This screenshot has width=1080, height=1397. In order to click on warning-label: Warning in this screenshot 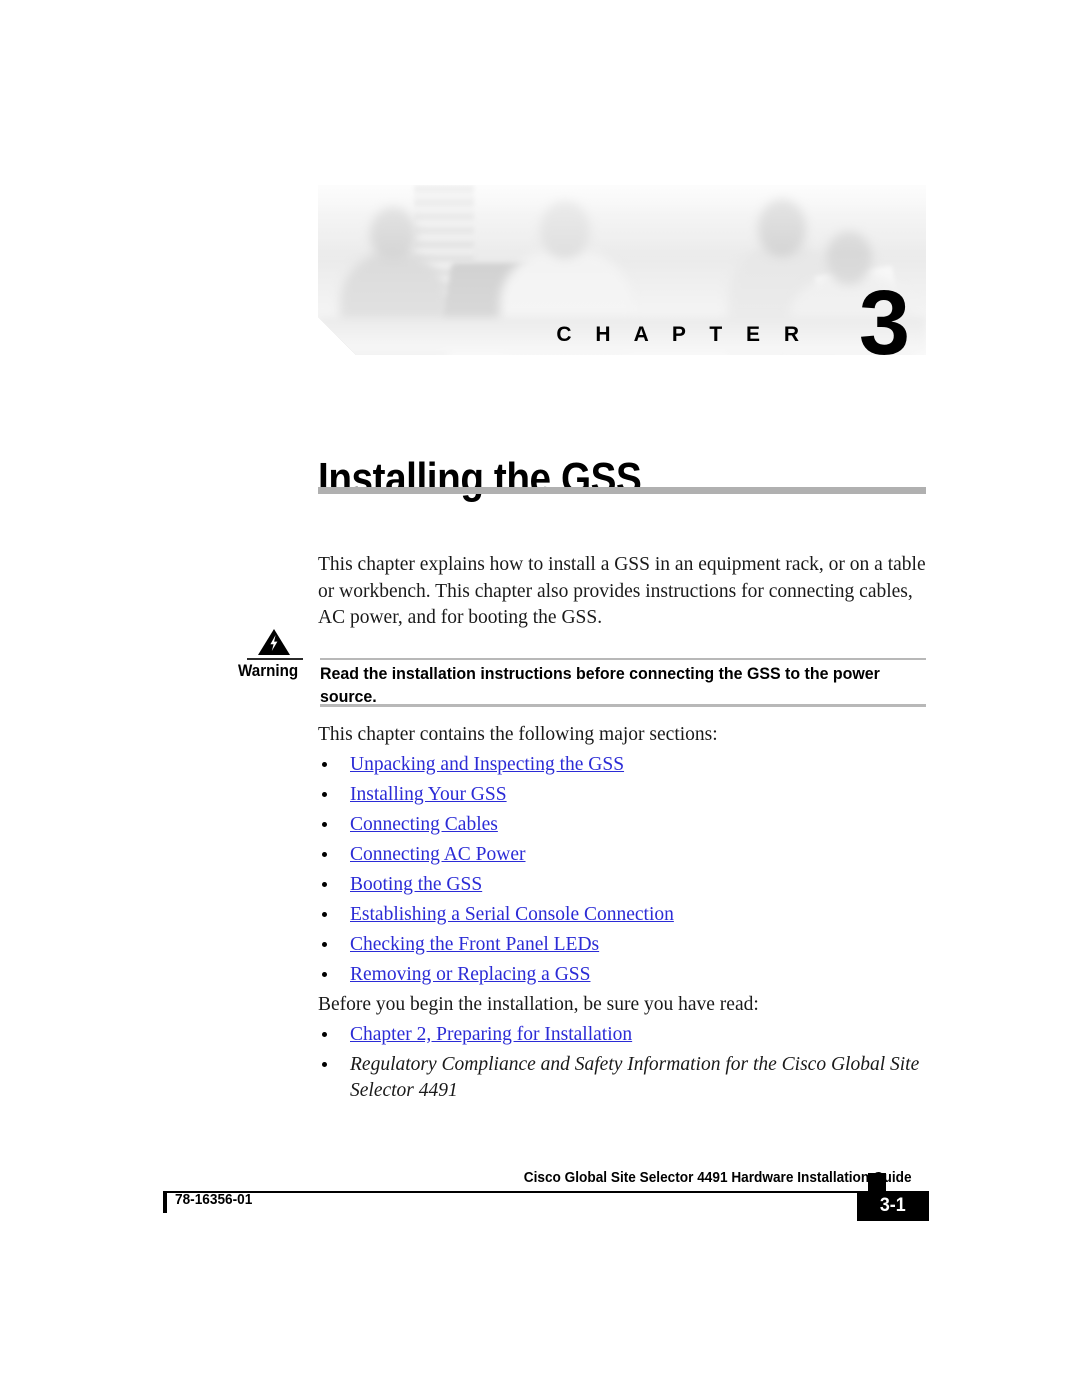, I will do `click(268, 671)`.